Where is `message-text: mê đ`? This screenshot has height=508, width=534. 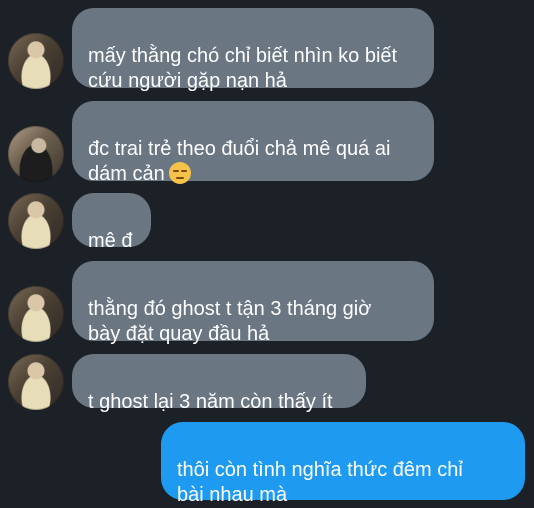
message-text: mê đ is located at coordinates (110, 241).